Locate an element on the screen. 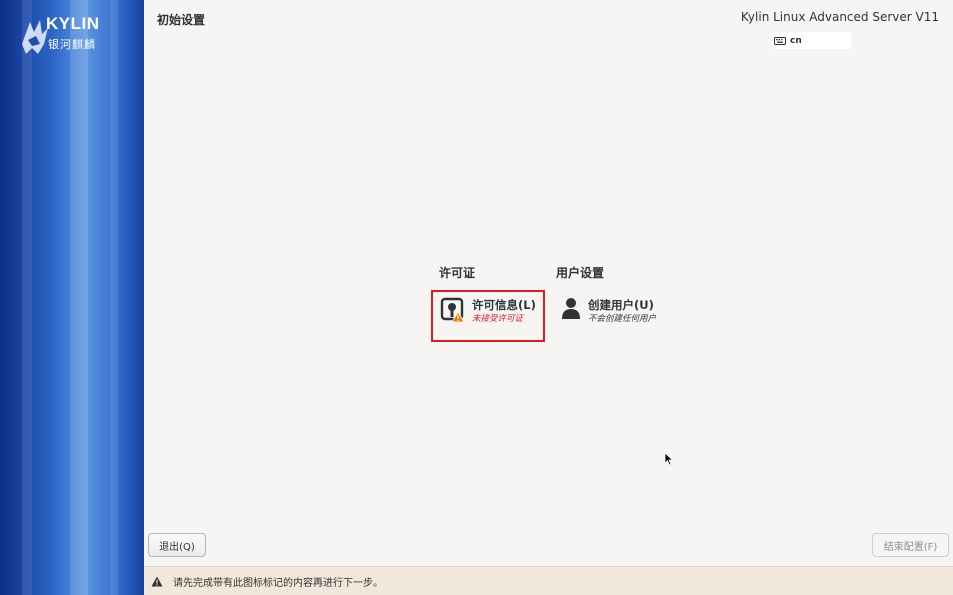  page-title: 初始设置 is located at coordinates (181, 20).